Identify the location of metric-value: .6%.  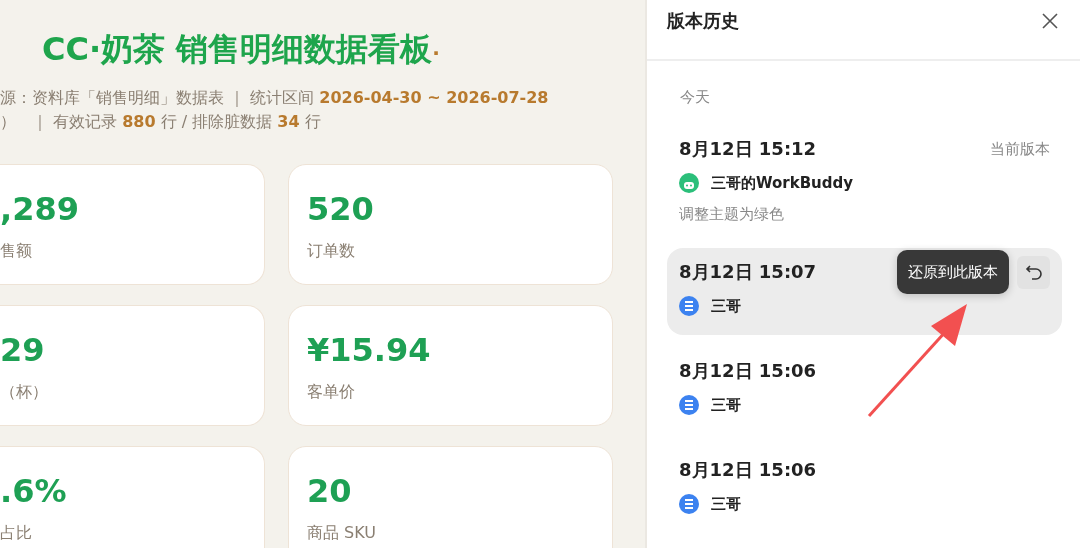
(34, 491).